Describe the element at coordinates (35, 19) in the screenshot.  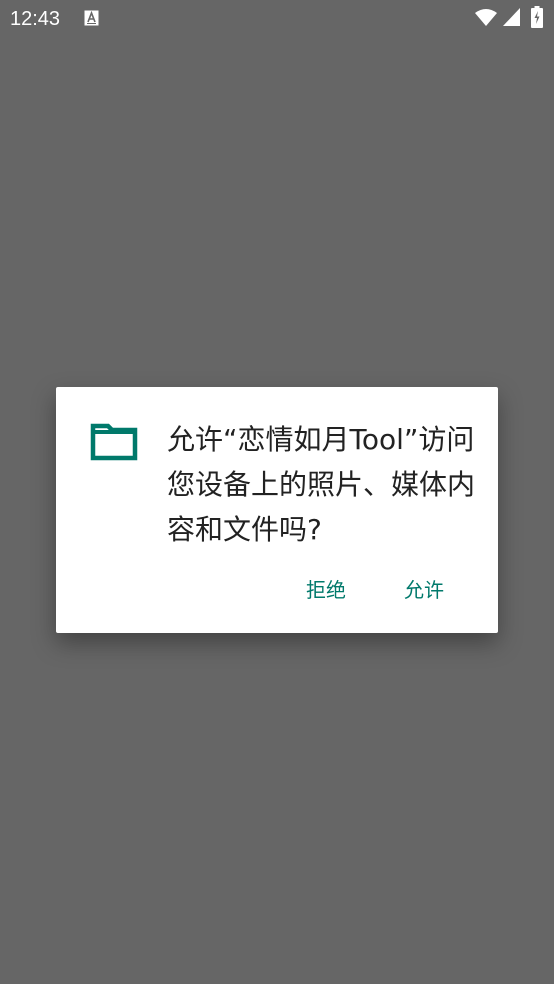
I see `status-time: 12:43` at that location.